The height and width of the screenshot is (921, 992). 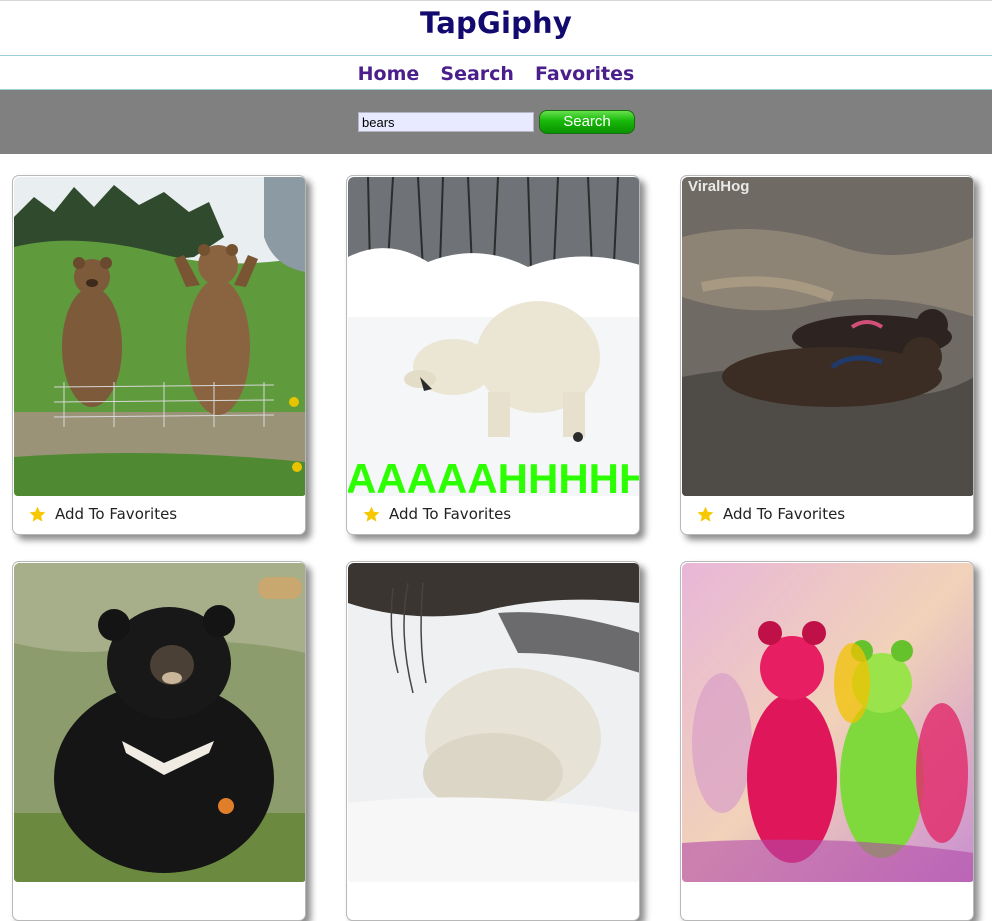 I want to click on search-input, so click(x=446, y=122).